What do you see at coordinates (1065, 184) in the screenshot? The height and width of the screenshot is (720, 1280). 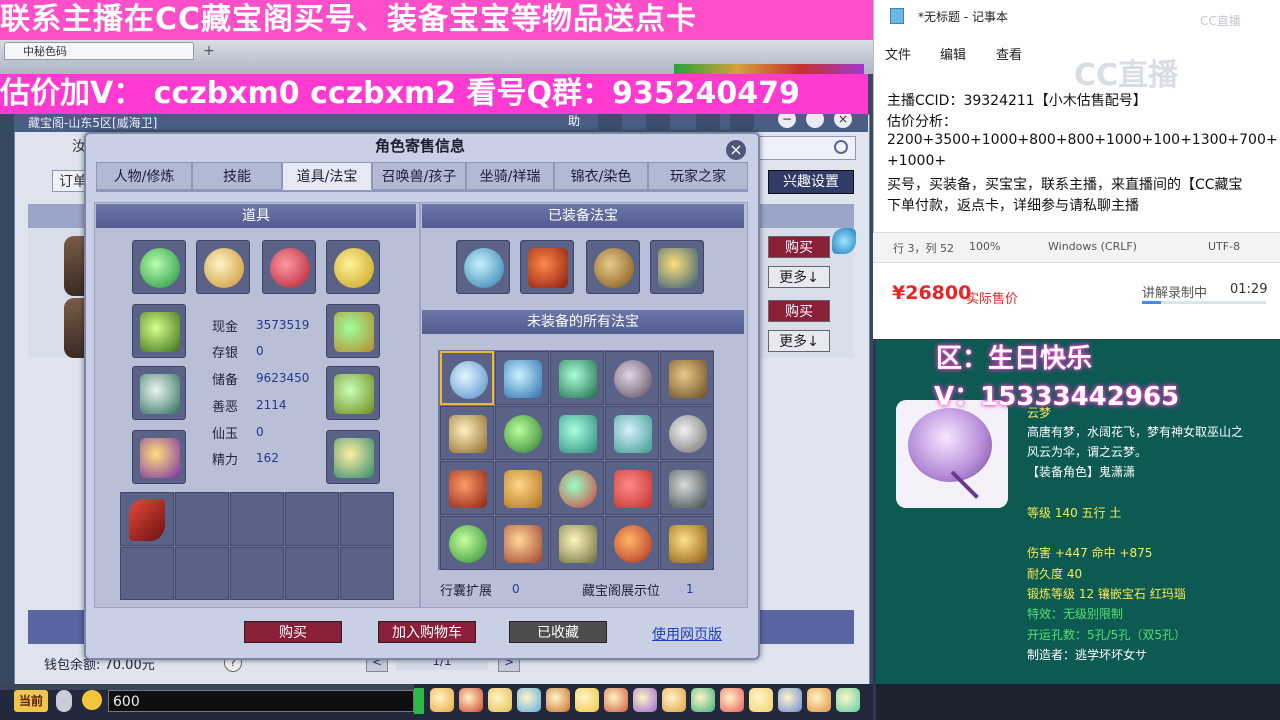 I see `notepad-line: 买号，买装备，买宝宝，联系主播，来直播间的【CC藏宝` at bounding box center [1065, 184].